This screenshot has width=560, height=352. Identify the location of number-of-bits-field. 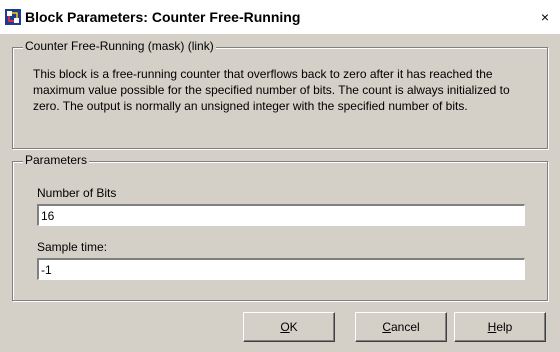
(281, 215).